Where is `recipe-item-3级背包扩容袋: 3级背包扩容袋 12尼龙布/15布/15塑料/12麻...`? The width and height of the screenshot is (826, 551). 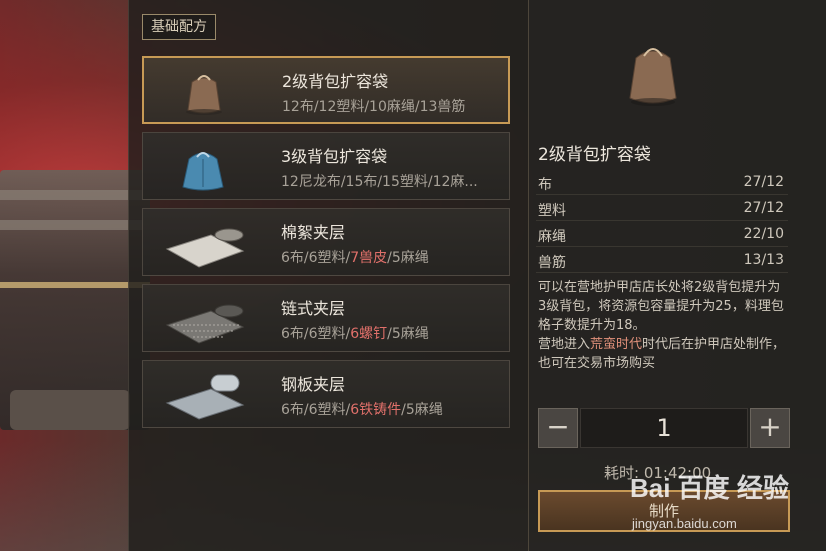 recipe-item-3级背包扩容袋: 3级背包扩容袋 12尼龙布/15布/15塑料/12麻... is located at coordinates (326, 166).